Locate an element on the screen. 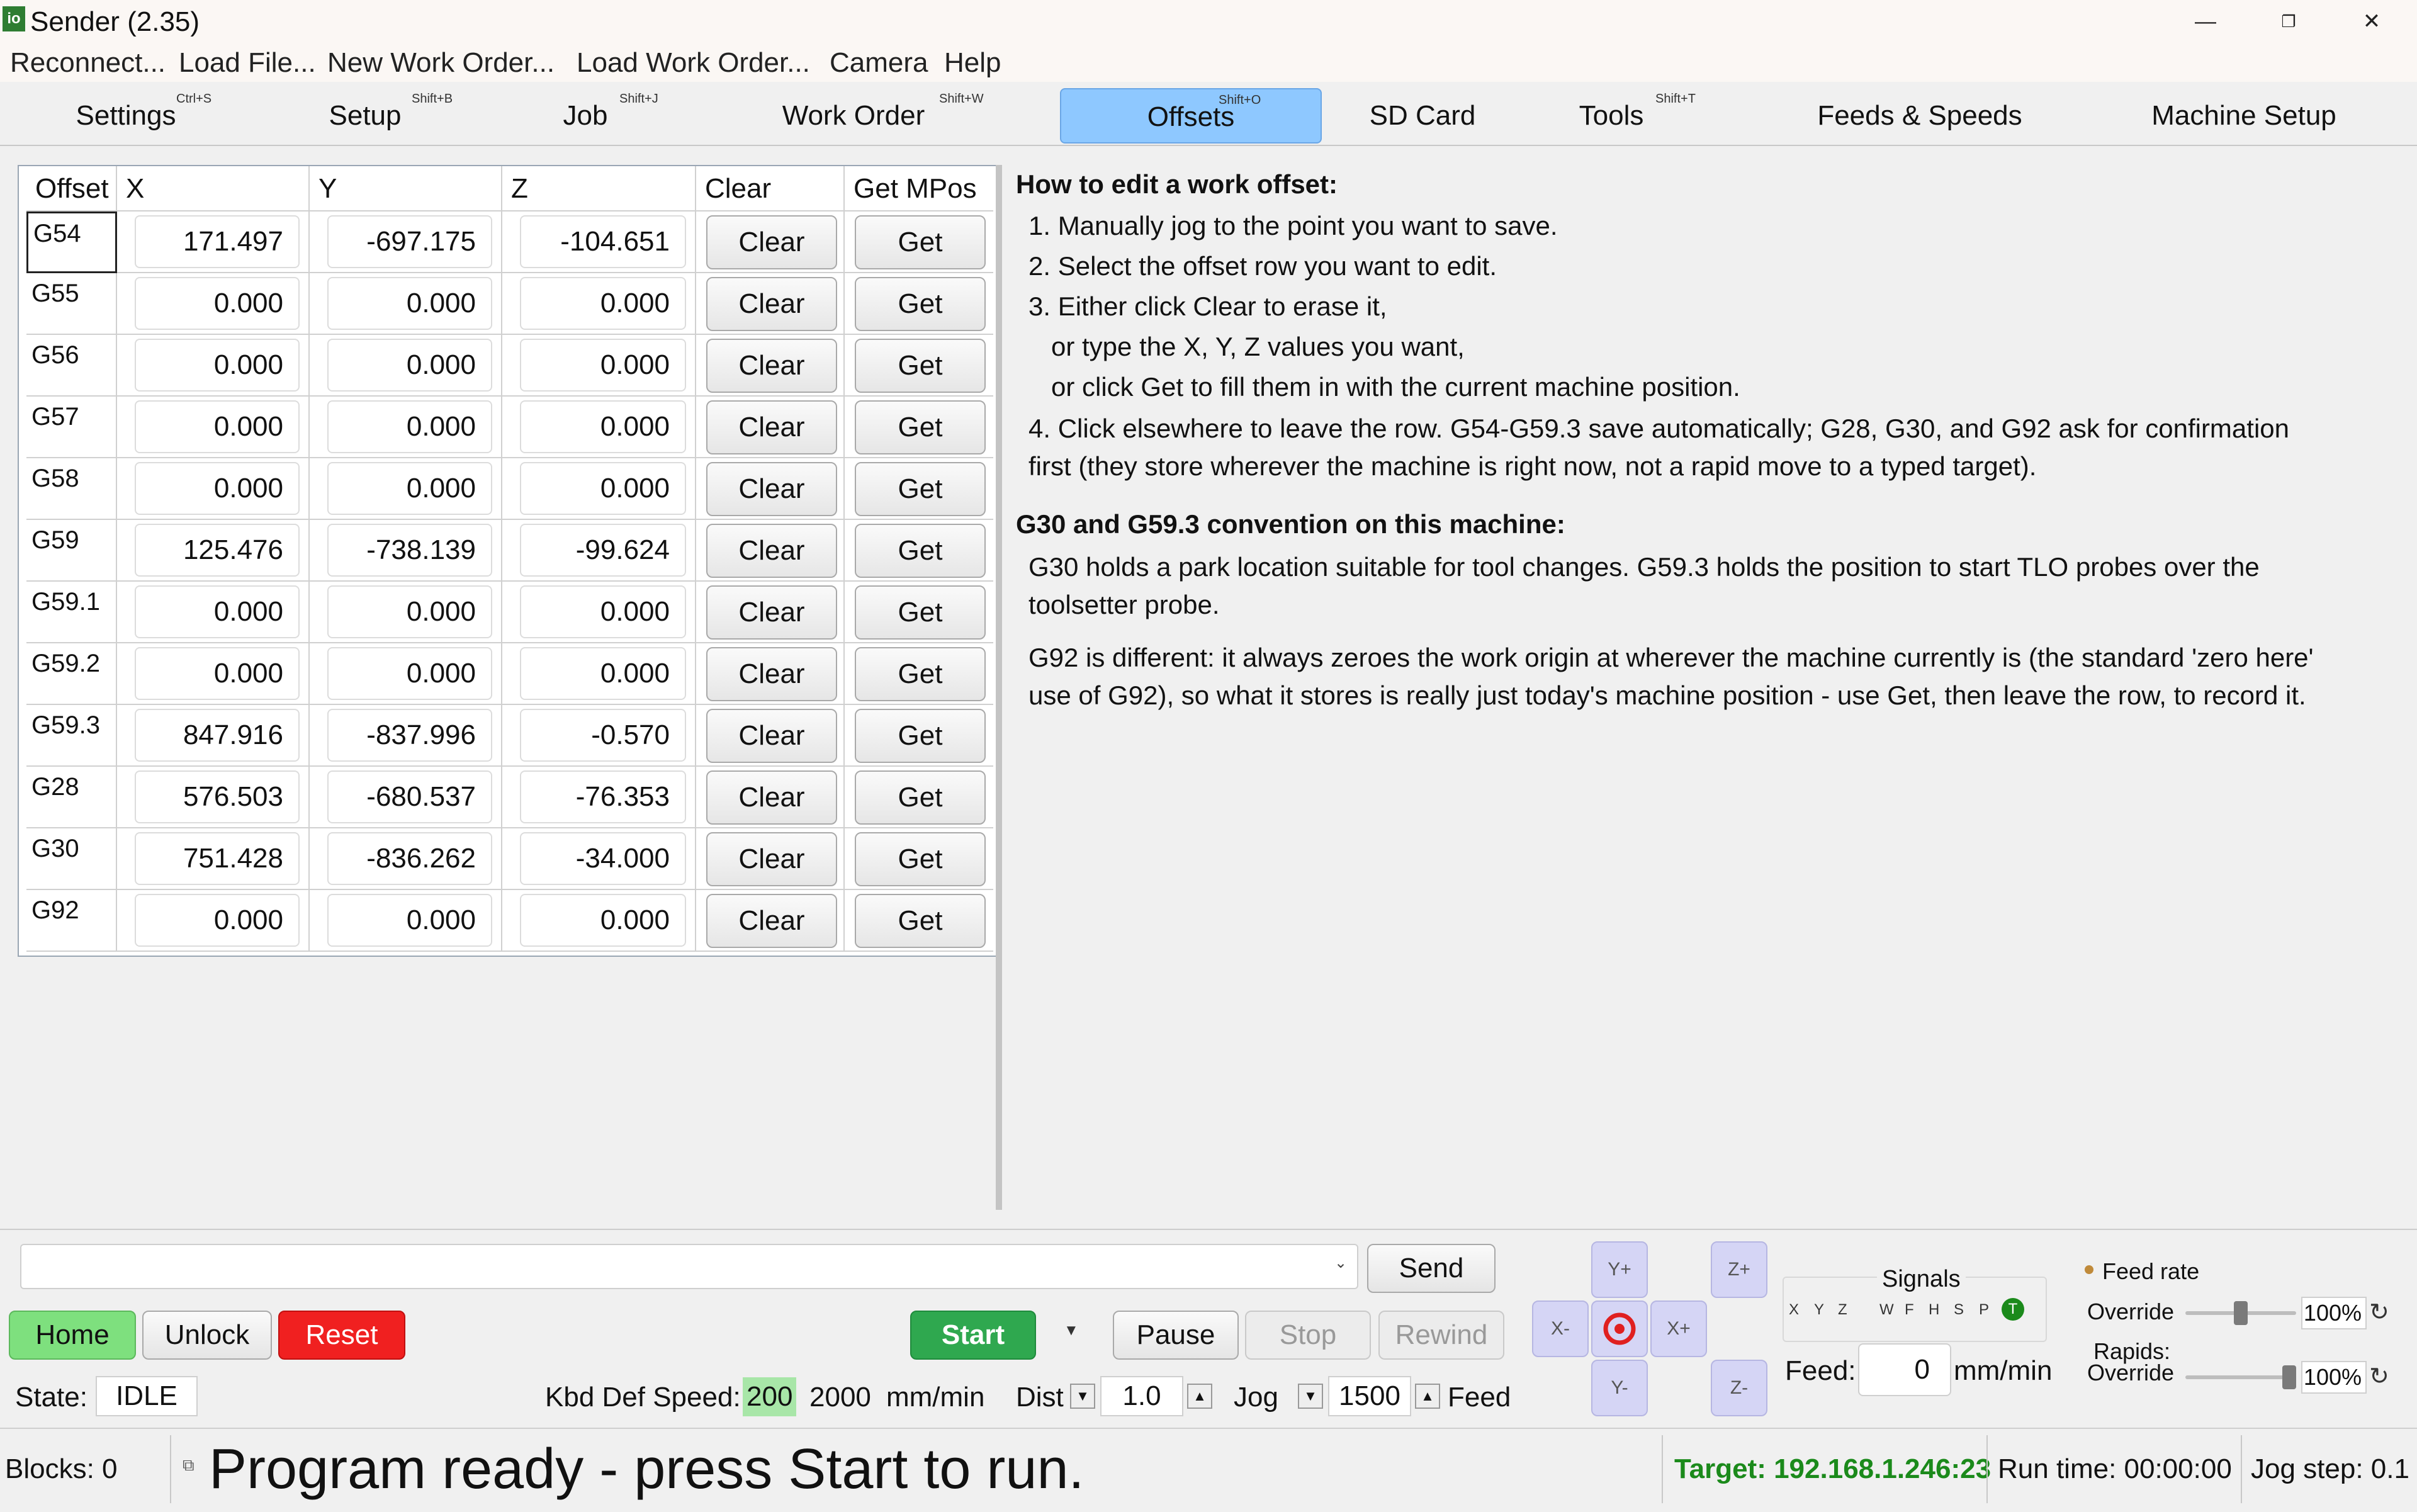  dist-increase-button: ▲ is located at coordinates (1199, 1396).